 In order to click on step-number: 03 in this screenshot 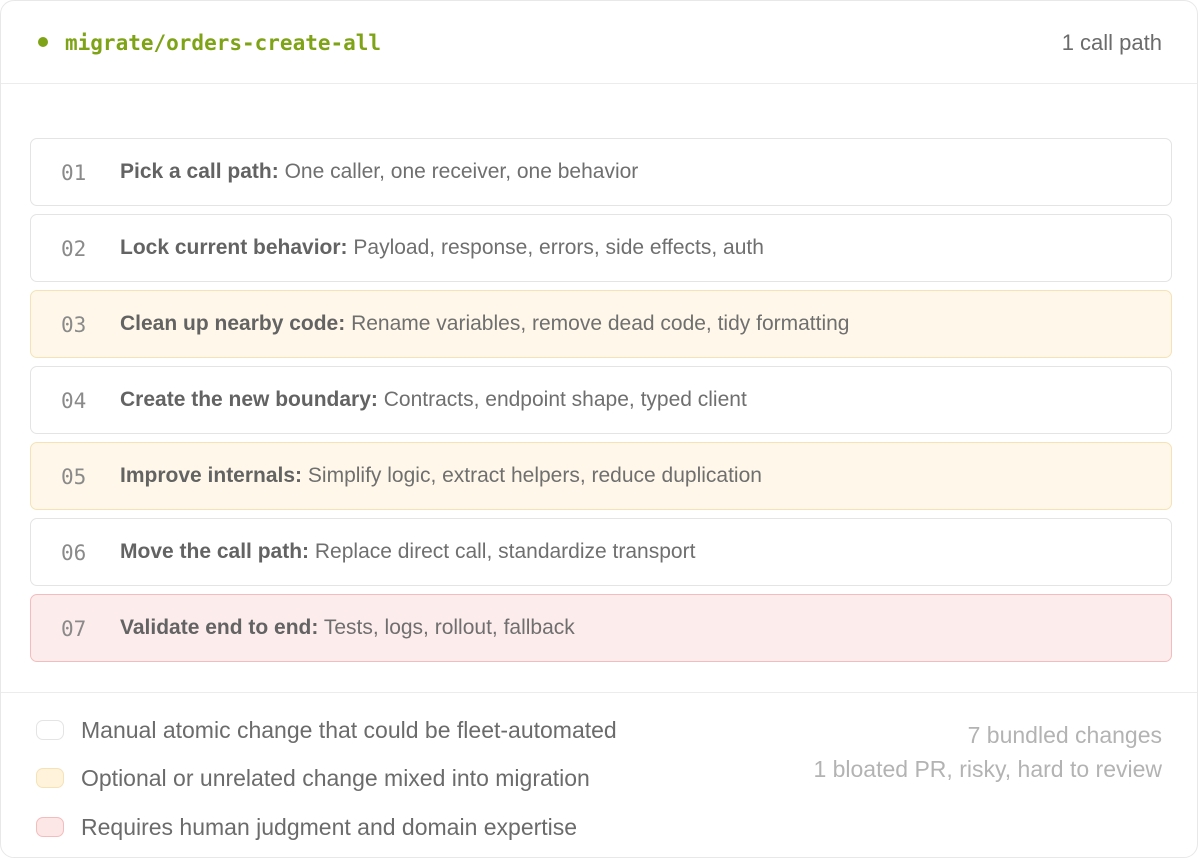, I will do `click(74, 325)`.